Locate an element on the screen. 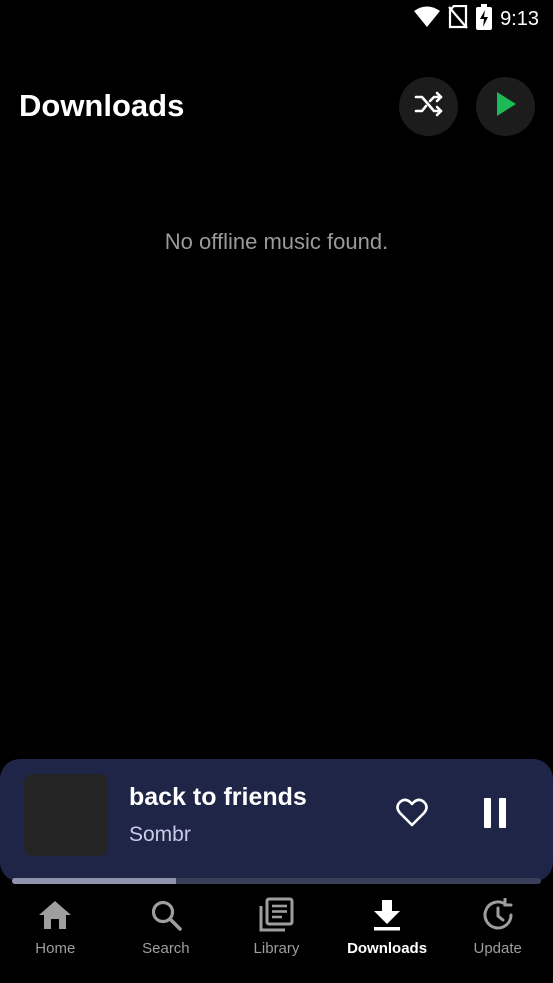 Image resolution: width=553 pixels, height=983 pixels. like-button is located at coordinates (412, 815).